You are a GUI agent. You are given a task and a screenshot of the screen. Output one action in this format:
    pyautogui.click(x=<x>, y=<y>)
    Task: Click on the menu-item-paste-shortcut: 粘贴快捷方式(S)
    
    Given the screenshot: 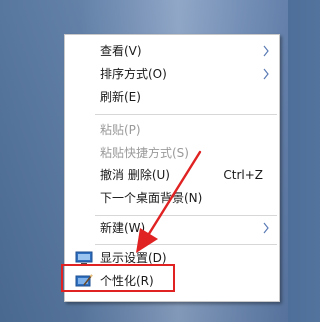 What is the action you would take?
    pyautogui.click(x=172, y=153)
    